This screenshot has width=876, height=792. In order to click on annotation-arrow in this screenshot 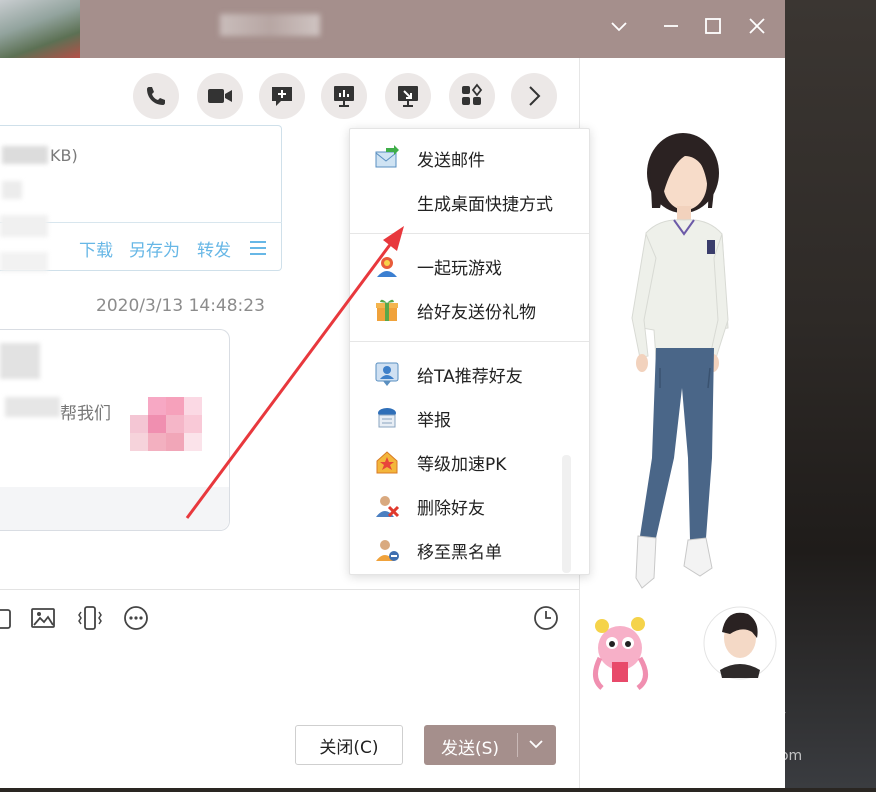, I will do `click(294, 372)`.